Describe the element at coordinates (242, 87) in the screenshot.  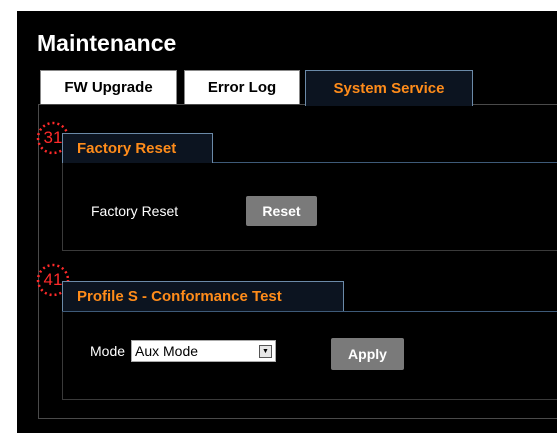
I see `tab-error-log: Error Log` at that location.